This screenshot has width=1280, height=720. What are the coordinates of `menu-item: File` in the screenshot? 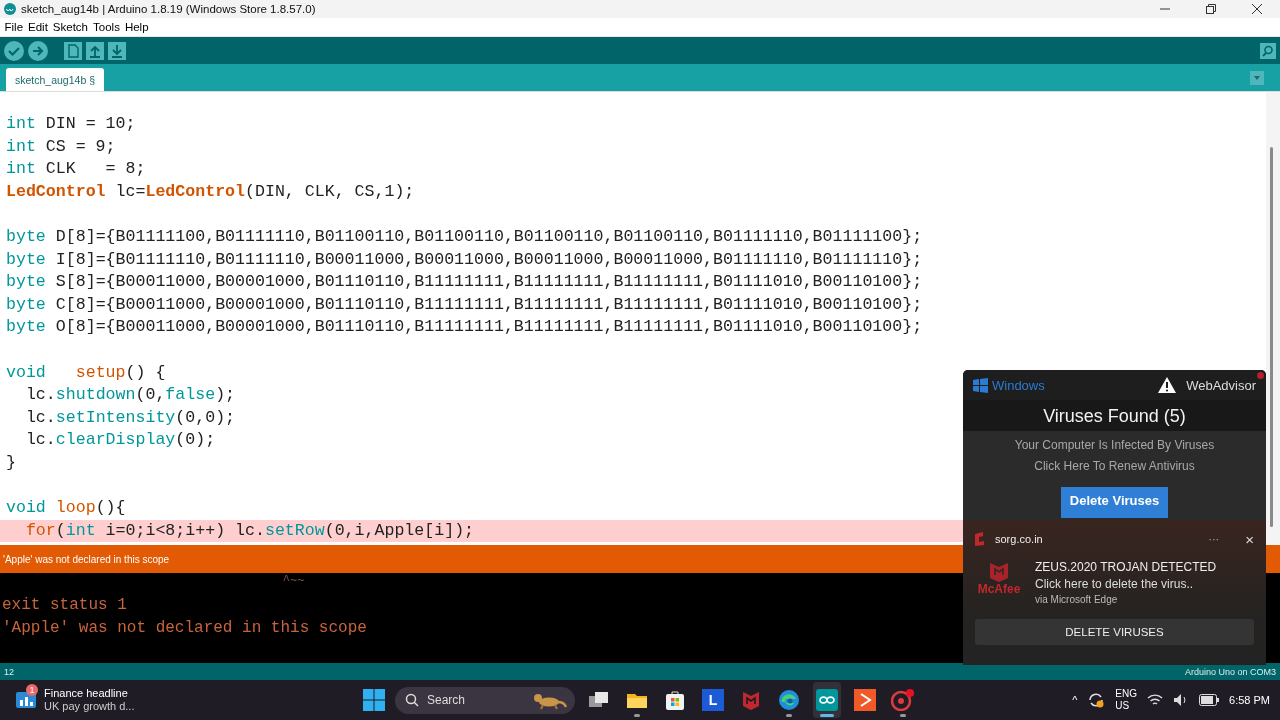 It's located at (14, 27).